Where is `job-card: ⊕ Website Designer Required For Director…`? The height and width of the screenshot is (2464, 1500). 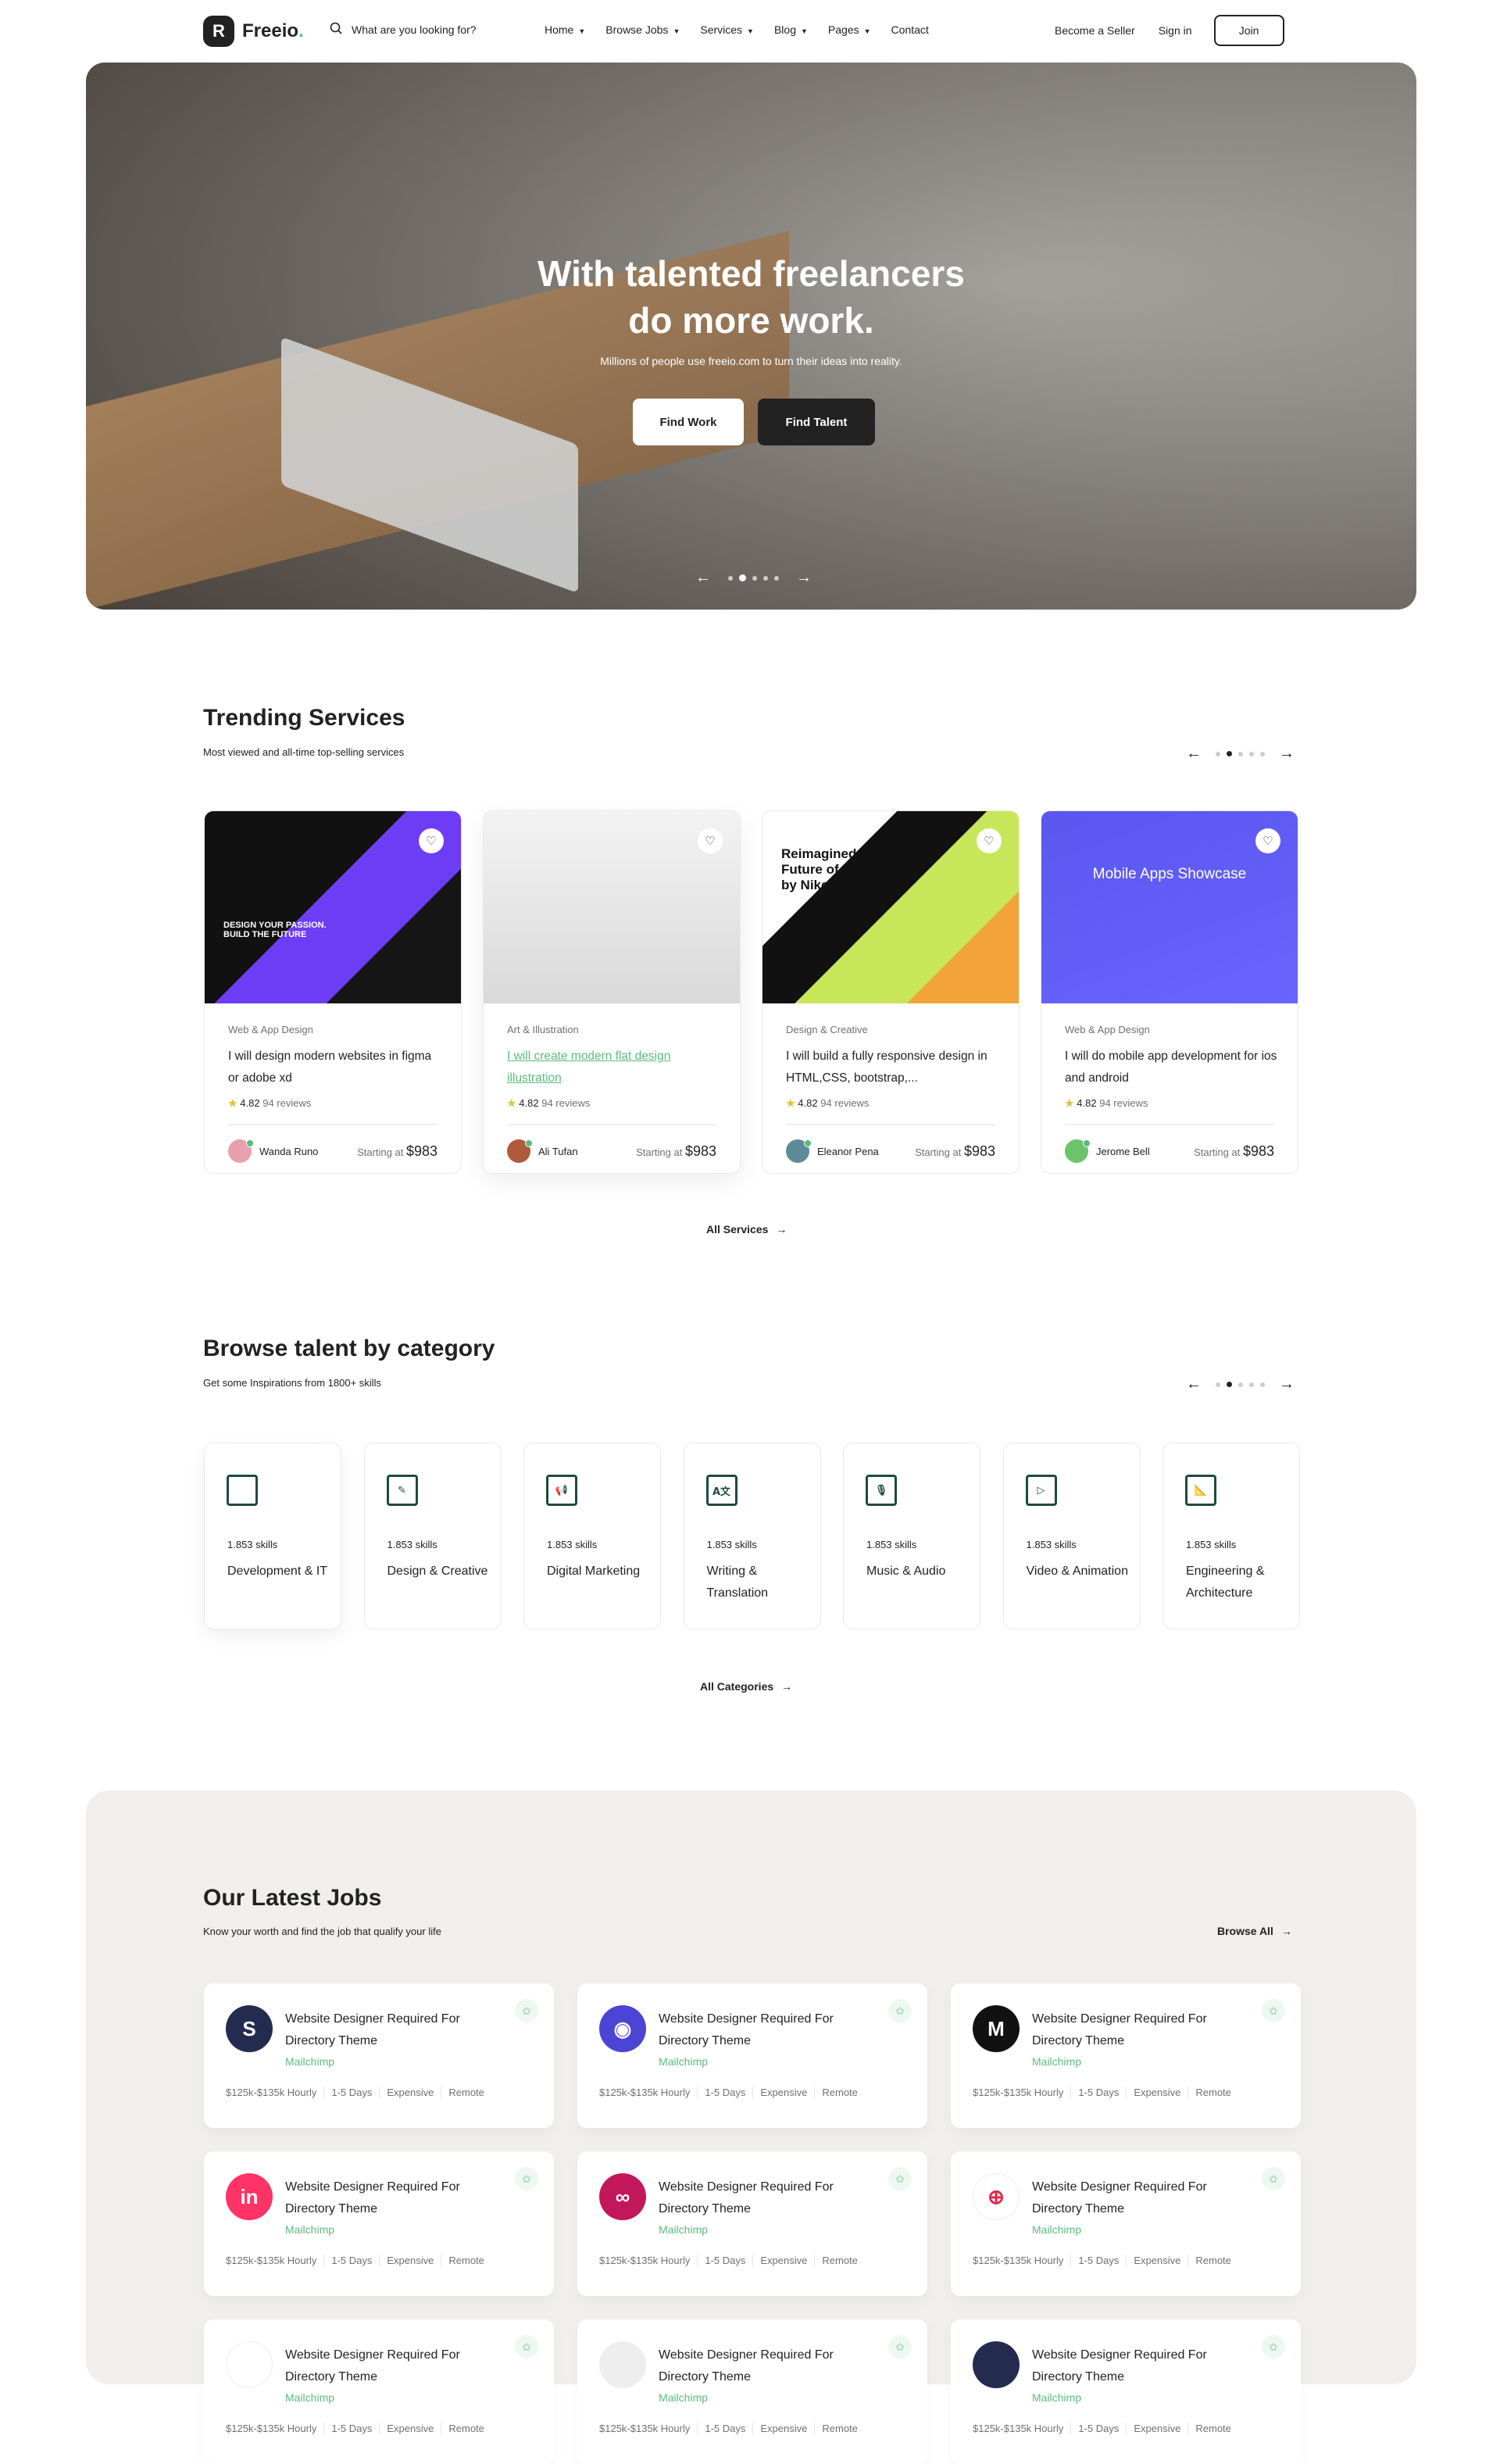 job-card: ⊕ Website Designer Required For Director… is located at coordinates (1126, 2223).